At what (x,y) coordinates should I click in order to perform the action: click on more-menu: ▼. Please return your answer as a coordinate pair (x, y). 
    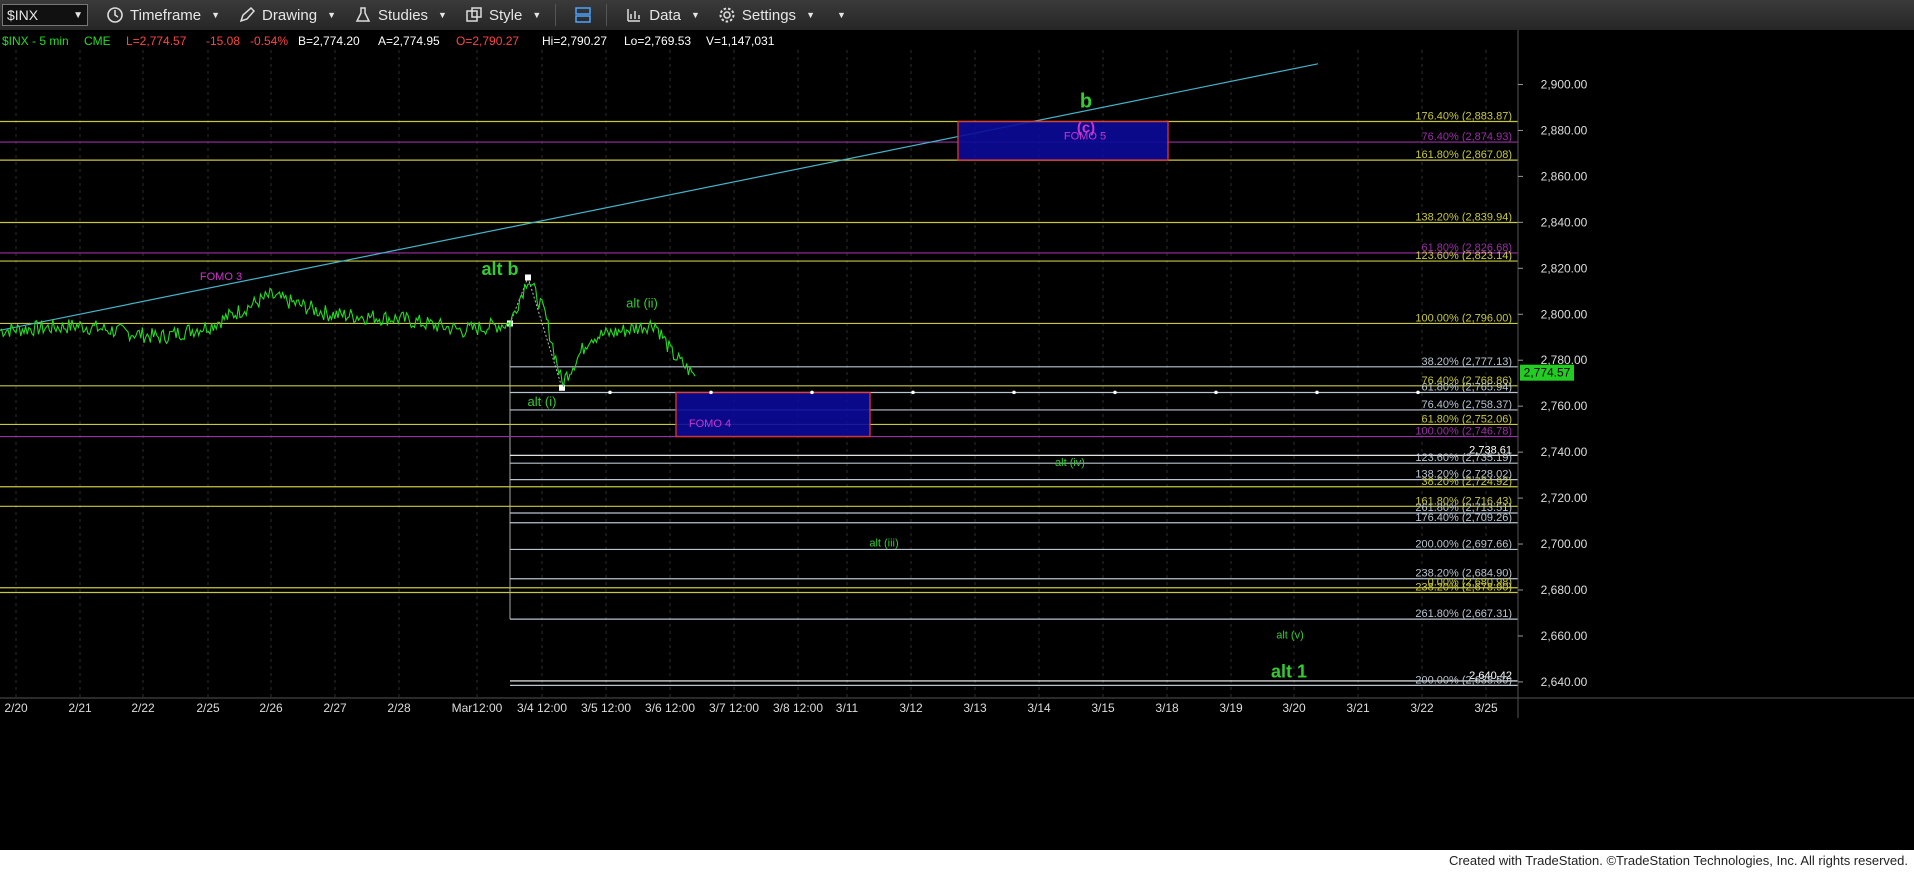
    Looking at the image, I should click on (839, 15).